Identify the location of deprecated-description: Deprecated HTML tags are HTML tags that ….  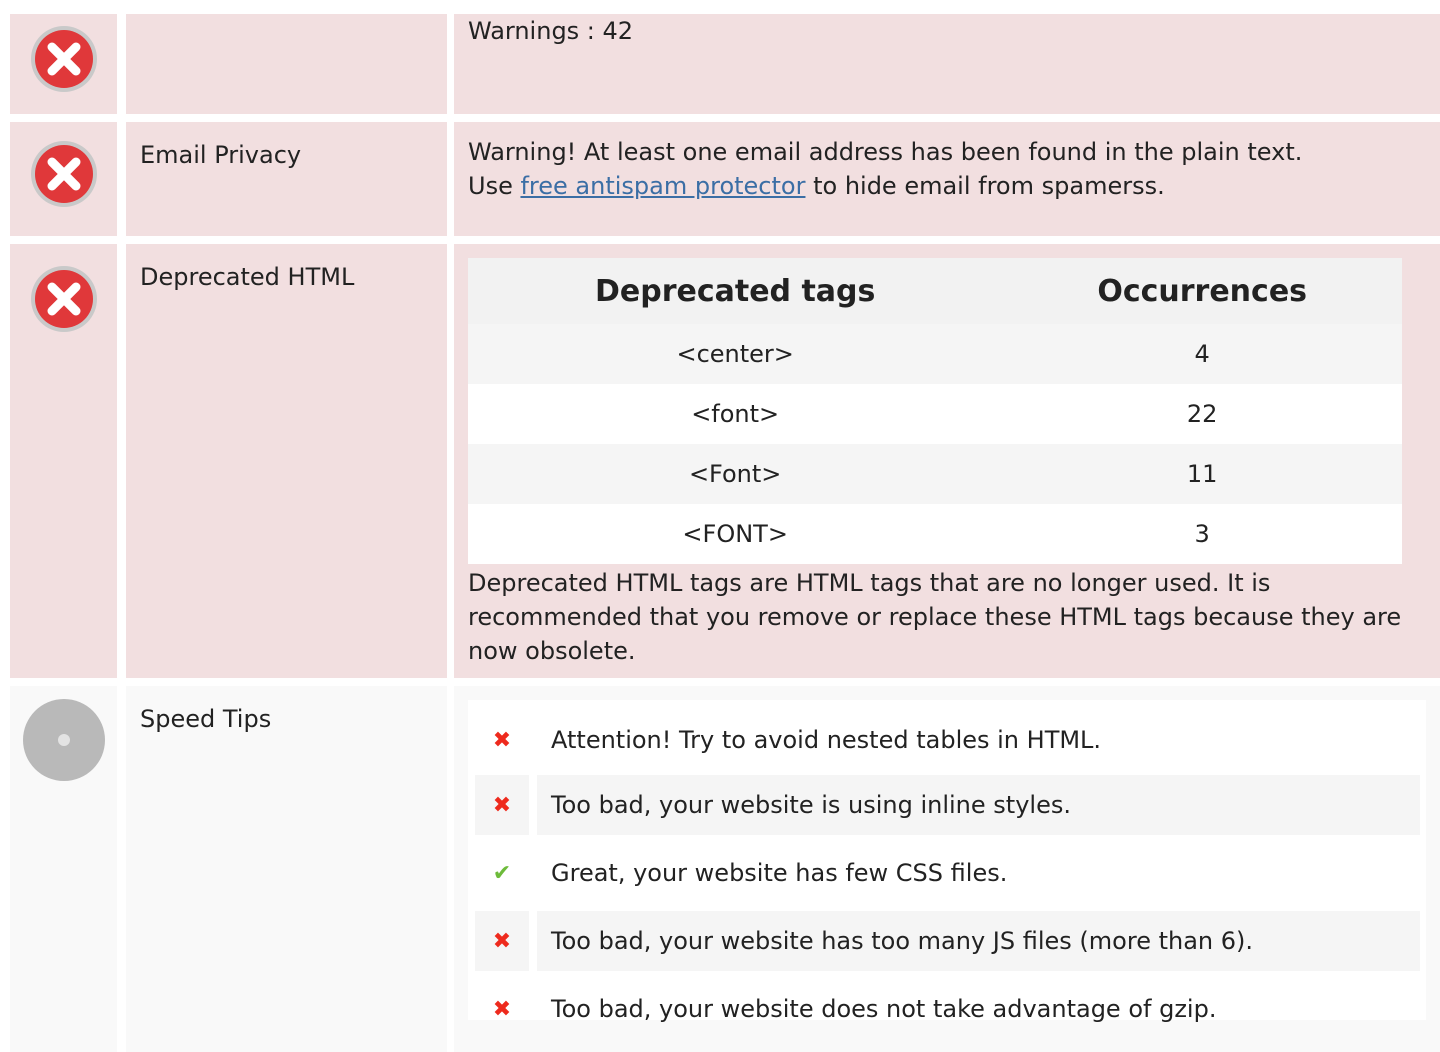
(935, 617).